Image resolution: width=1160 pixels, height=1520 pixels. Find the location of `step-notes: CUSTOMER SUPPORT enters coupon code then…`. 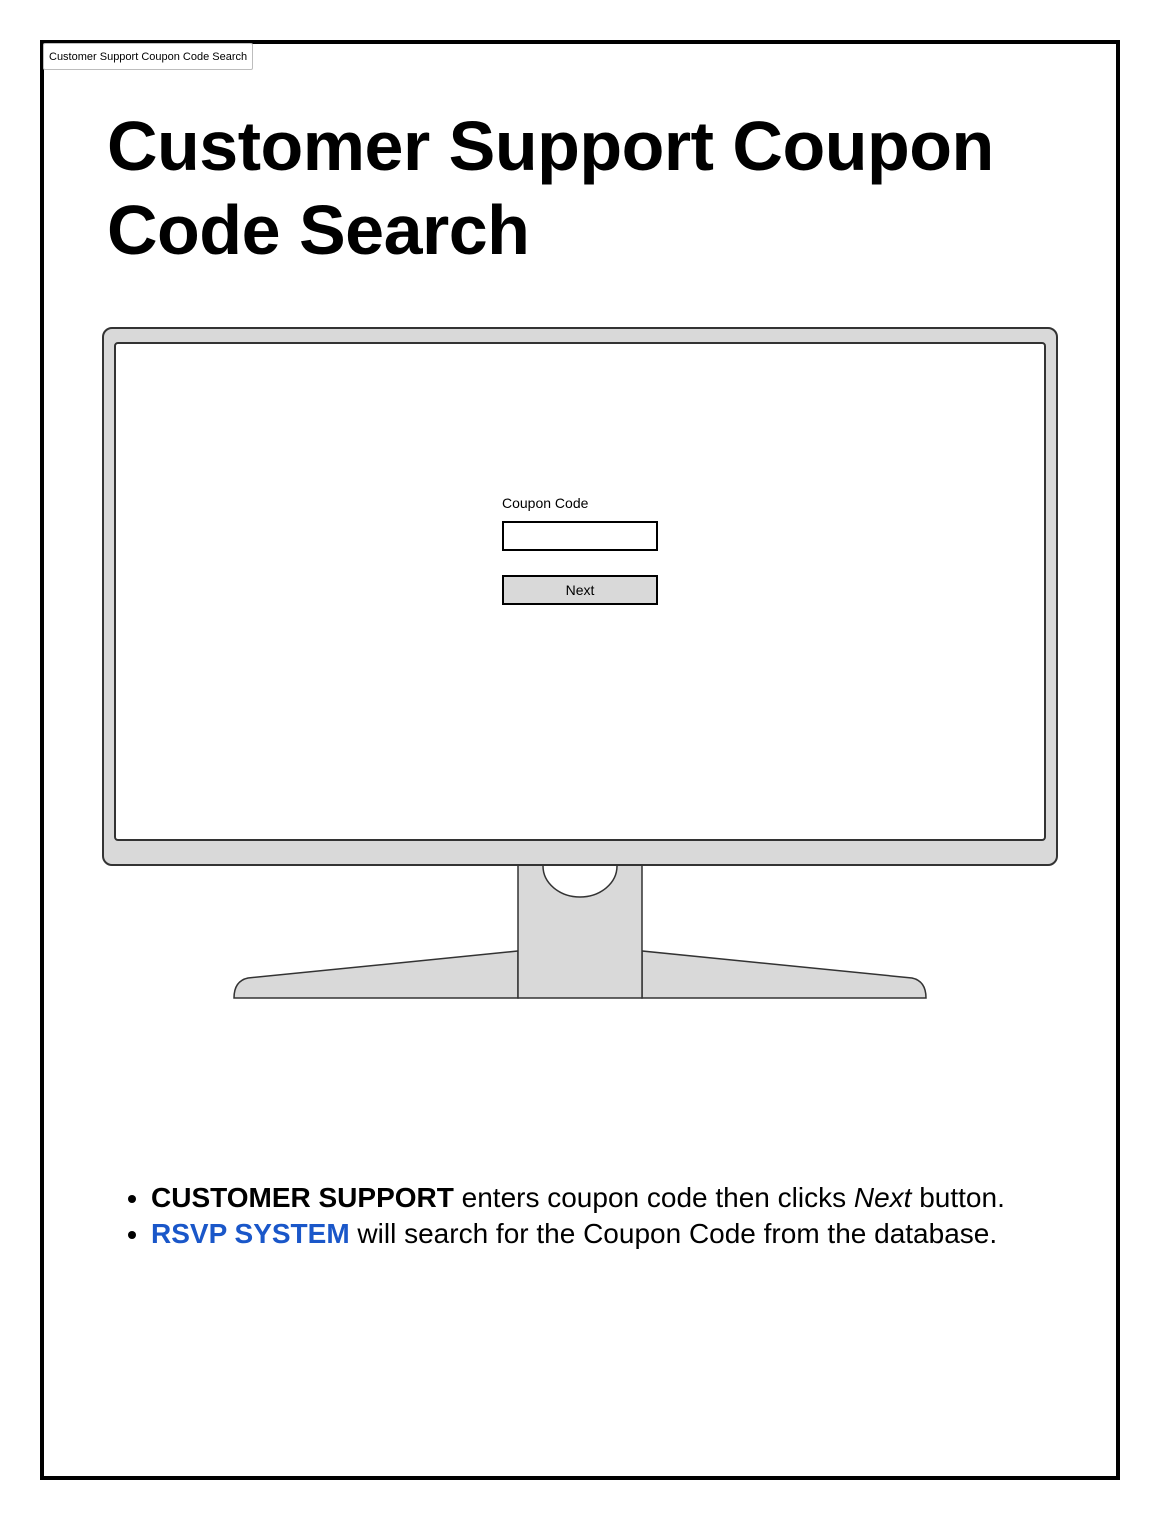

step-notes: CUSTOMER SUPPORT enters coupon code then… is located at coordinates (580, 1216).